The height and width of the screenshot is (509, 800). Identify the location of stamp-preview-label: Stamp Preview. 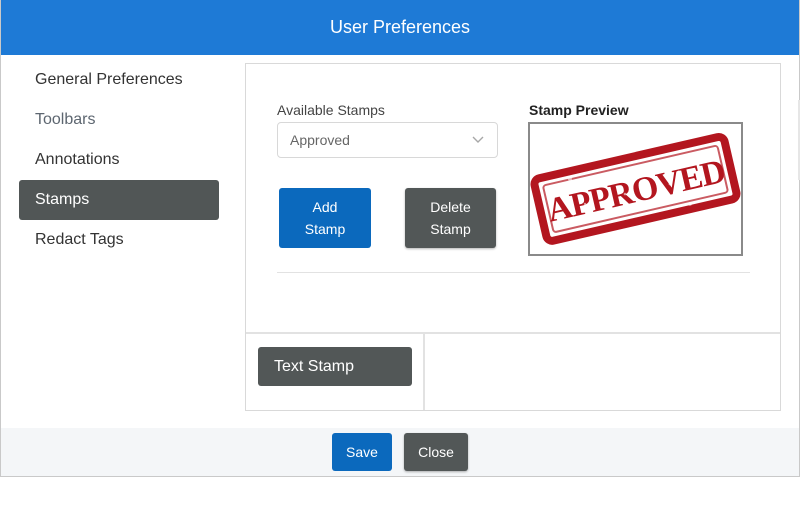
(579, 110).